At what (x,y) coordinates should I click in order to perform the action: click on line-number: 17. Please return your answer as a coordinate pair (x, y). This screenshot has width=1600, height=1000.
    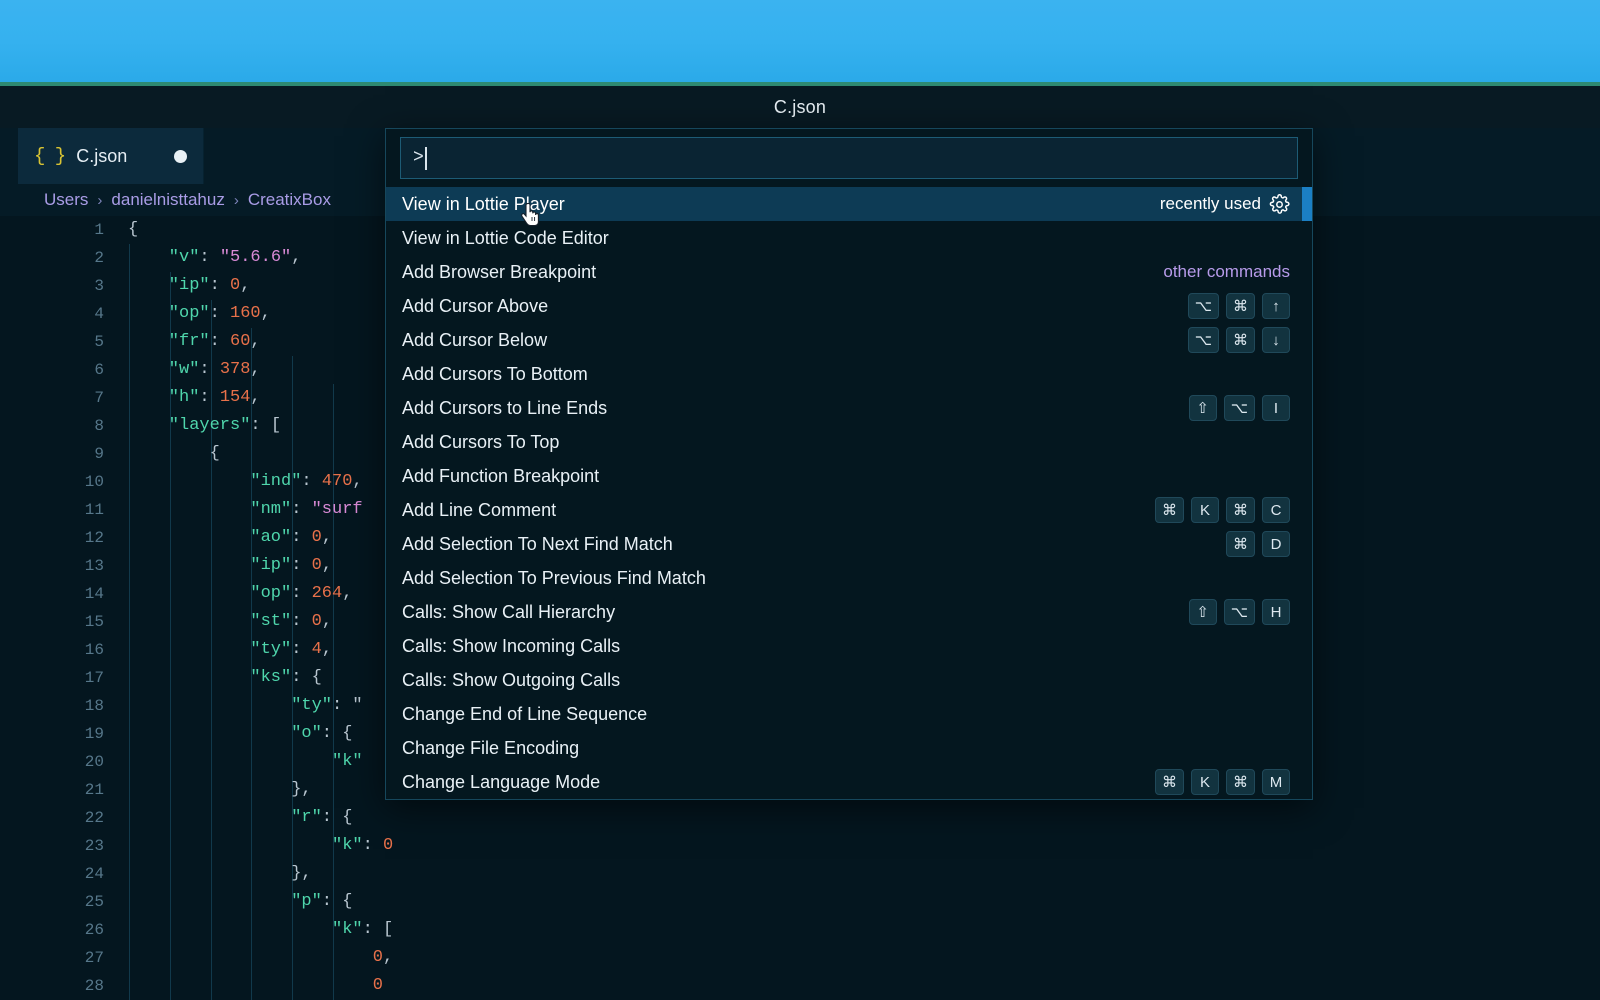
    Looking at the image, I should click on (94, 678).